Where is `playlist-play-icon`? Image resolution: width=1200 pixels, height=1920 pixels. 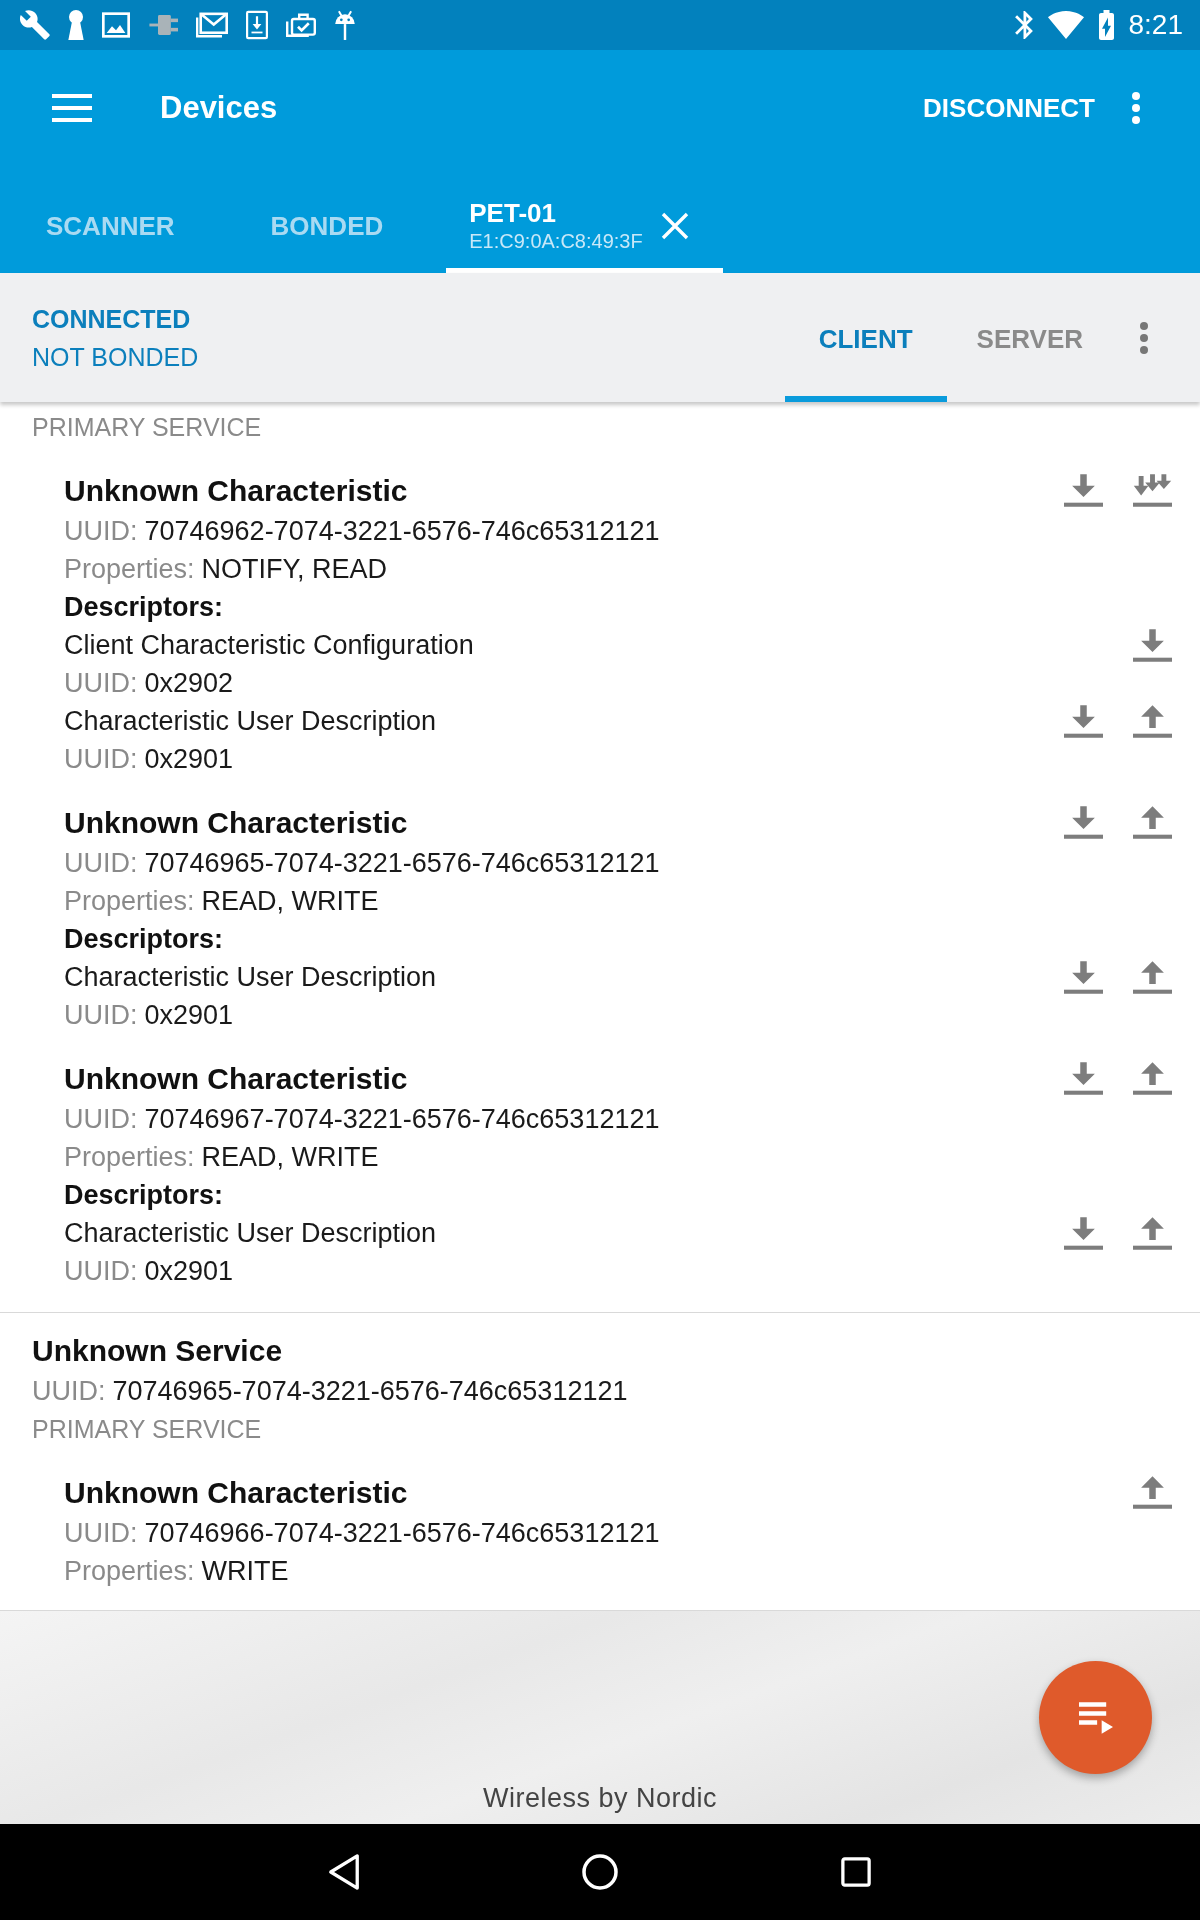
playlist-play-icon is located at coordinates (1095, 1717).